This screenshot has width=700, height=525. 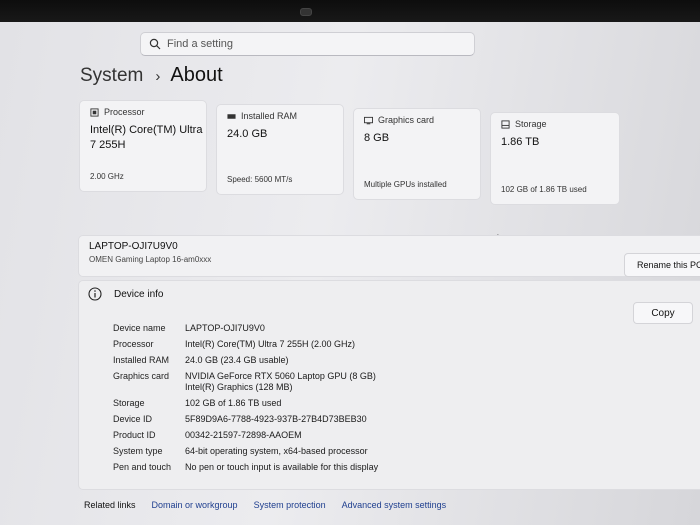 I want to click on graphics-card-label-row: Graphics card, so click(x=399, y=120).